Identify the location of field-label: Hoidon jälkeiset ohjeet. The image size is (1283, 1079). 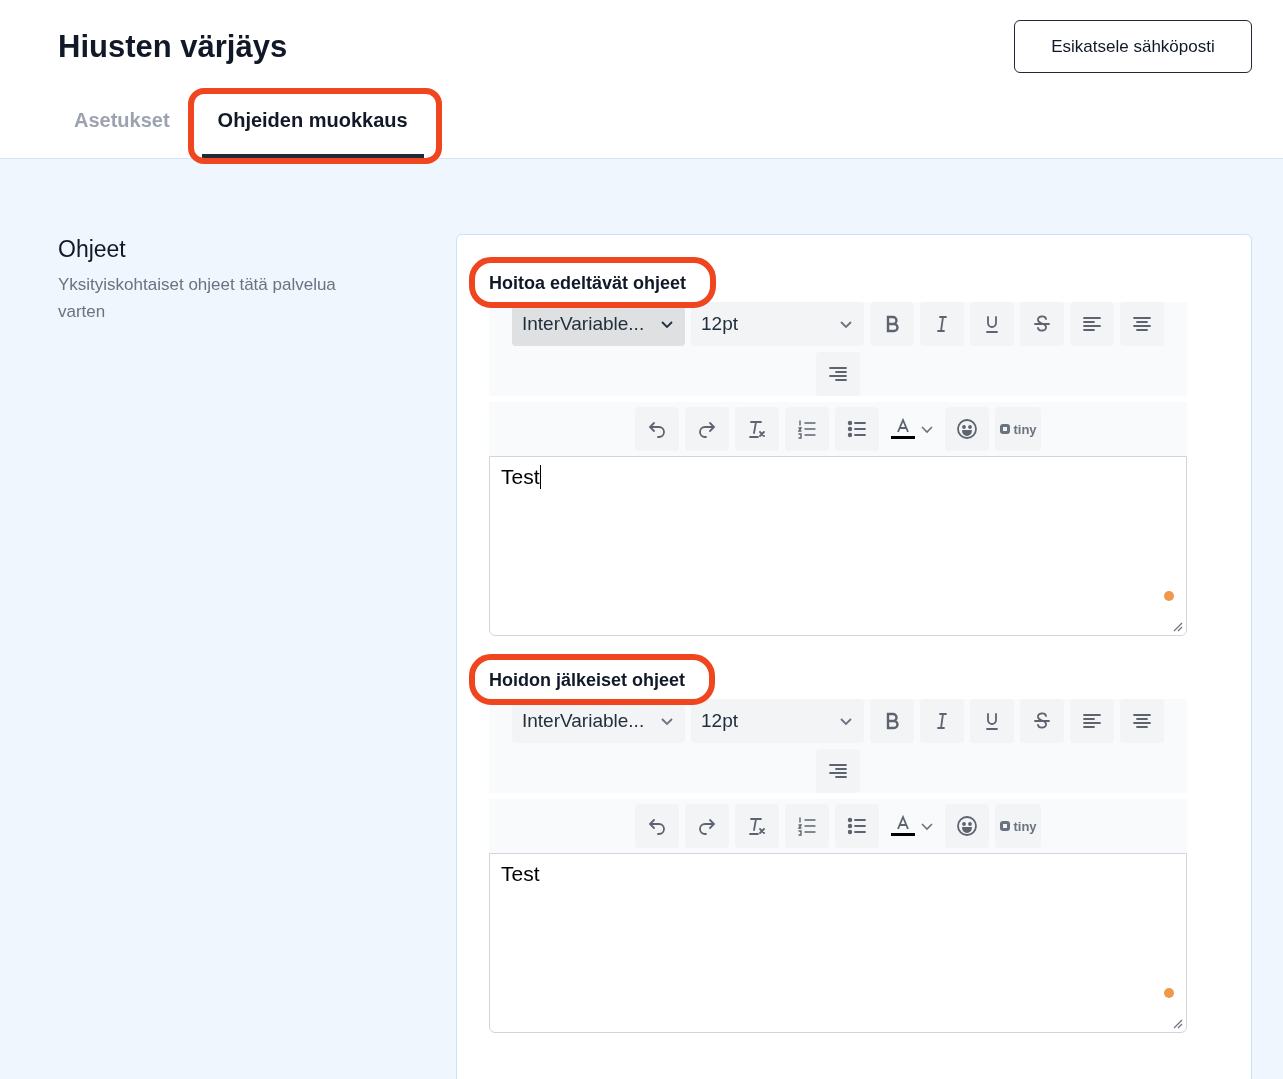
(587, 680).